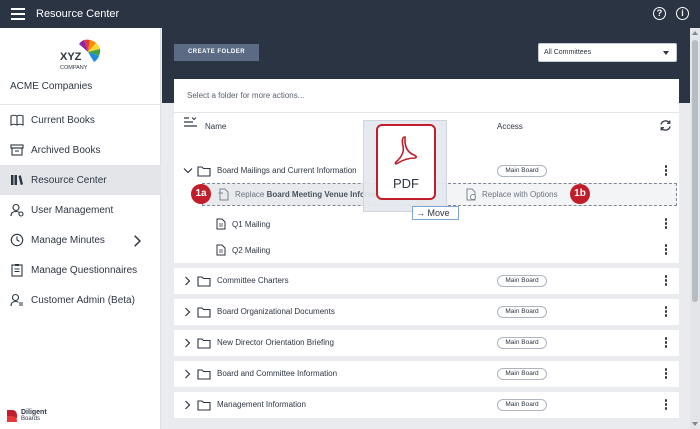  I want to click on scroll-thumb, so click(695, 171).